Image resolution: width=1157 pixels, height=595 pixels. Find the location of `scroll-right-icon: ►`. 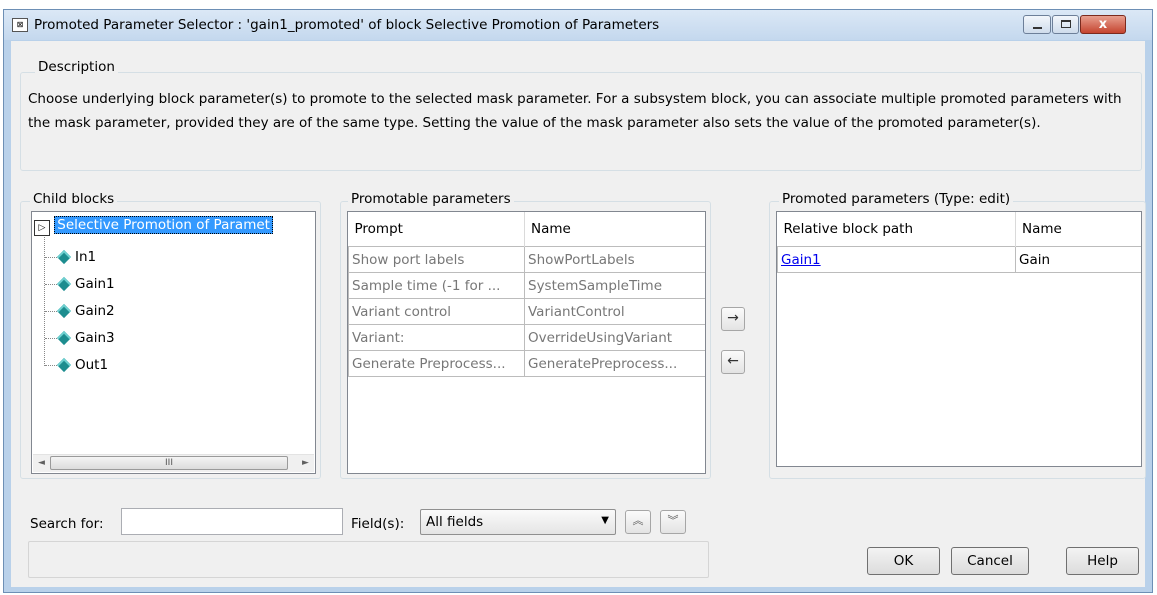

scroll-right-icon: ► is located at coordinates (305, 463).